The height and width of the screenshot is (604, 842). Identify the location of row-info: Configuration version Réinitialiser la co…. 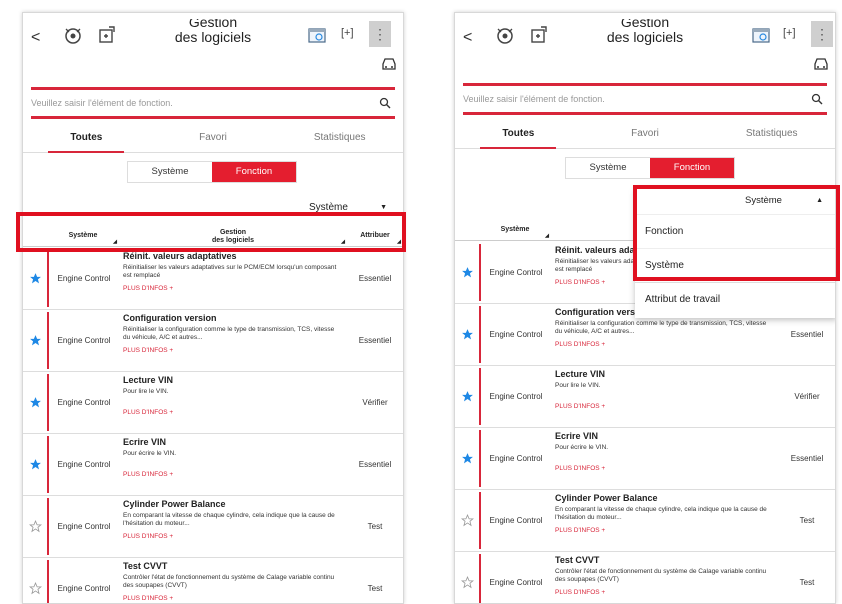
(233, 340).